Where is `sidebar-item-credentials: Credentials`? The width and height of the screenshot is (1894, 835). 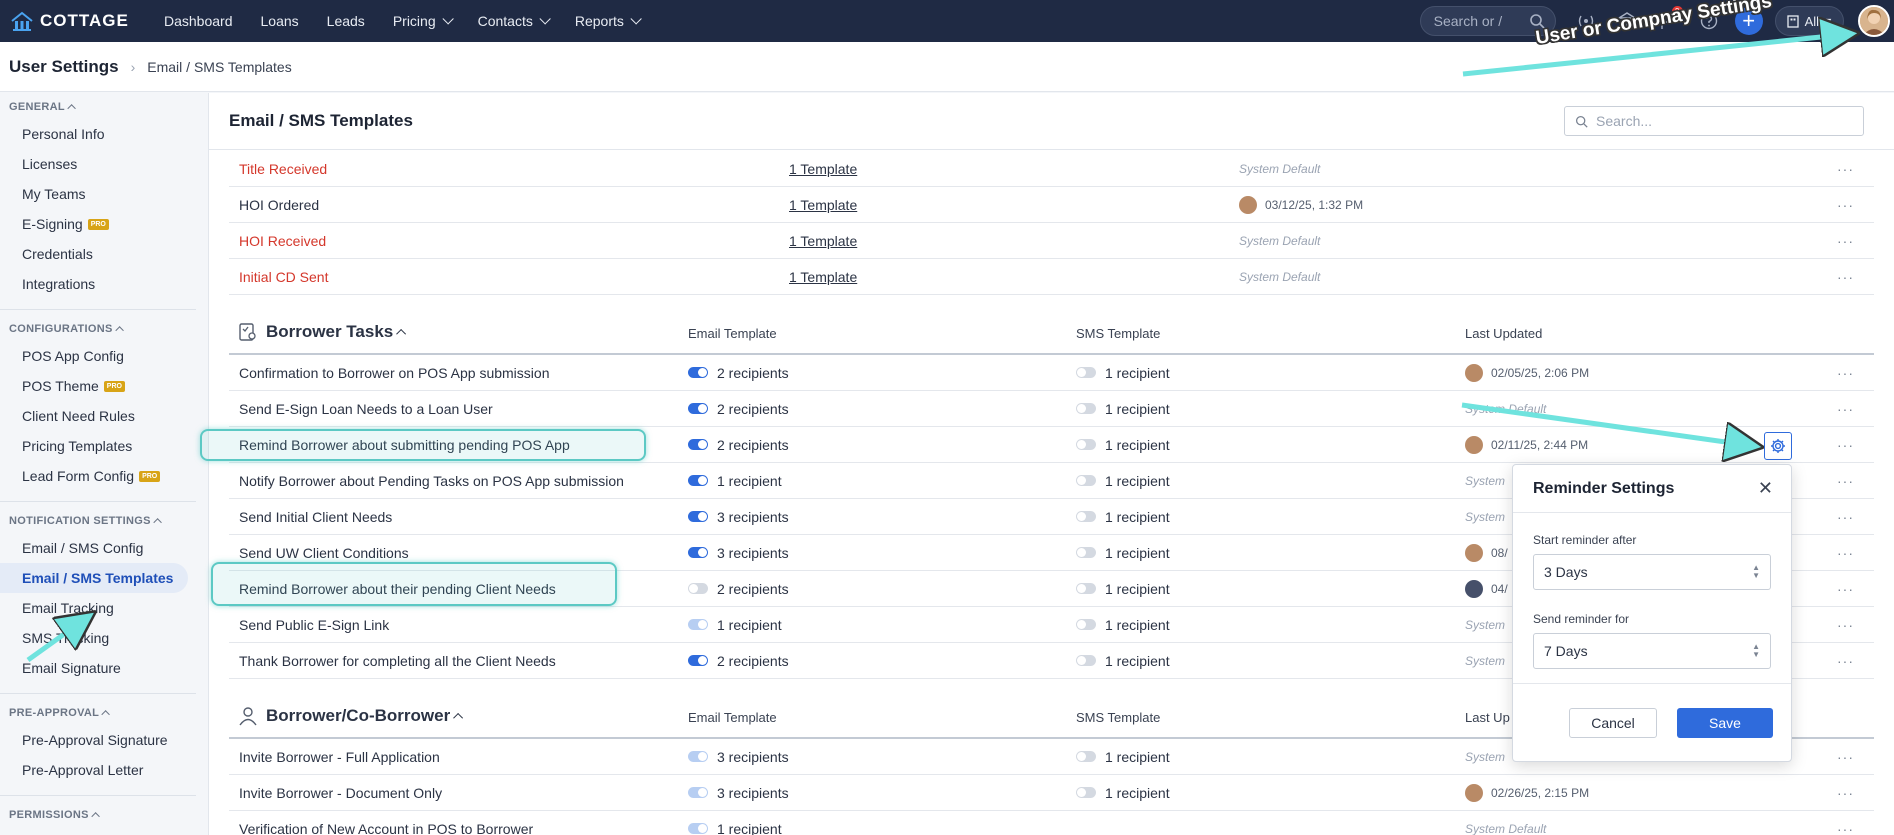
sidebar-item-credentials: Credentials is located at coordinates (98, 254).